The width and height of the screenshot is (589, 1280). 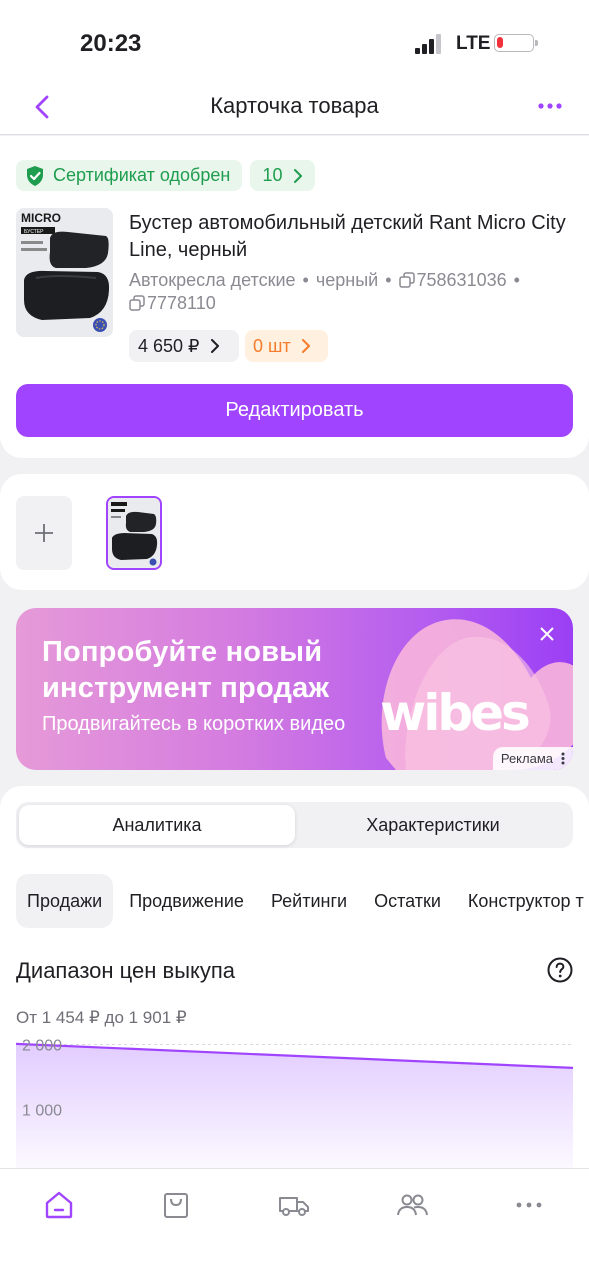 I want to click on thumb-tag: БУСТЕР, so click(x=34, y=232).